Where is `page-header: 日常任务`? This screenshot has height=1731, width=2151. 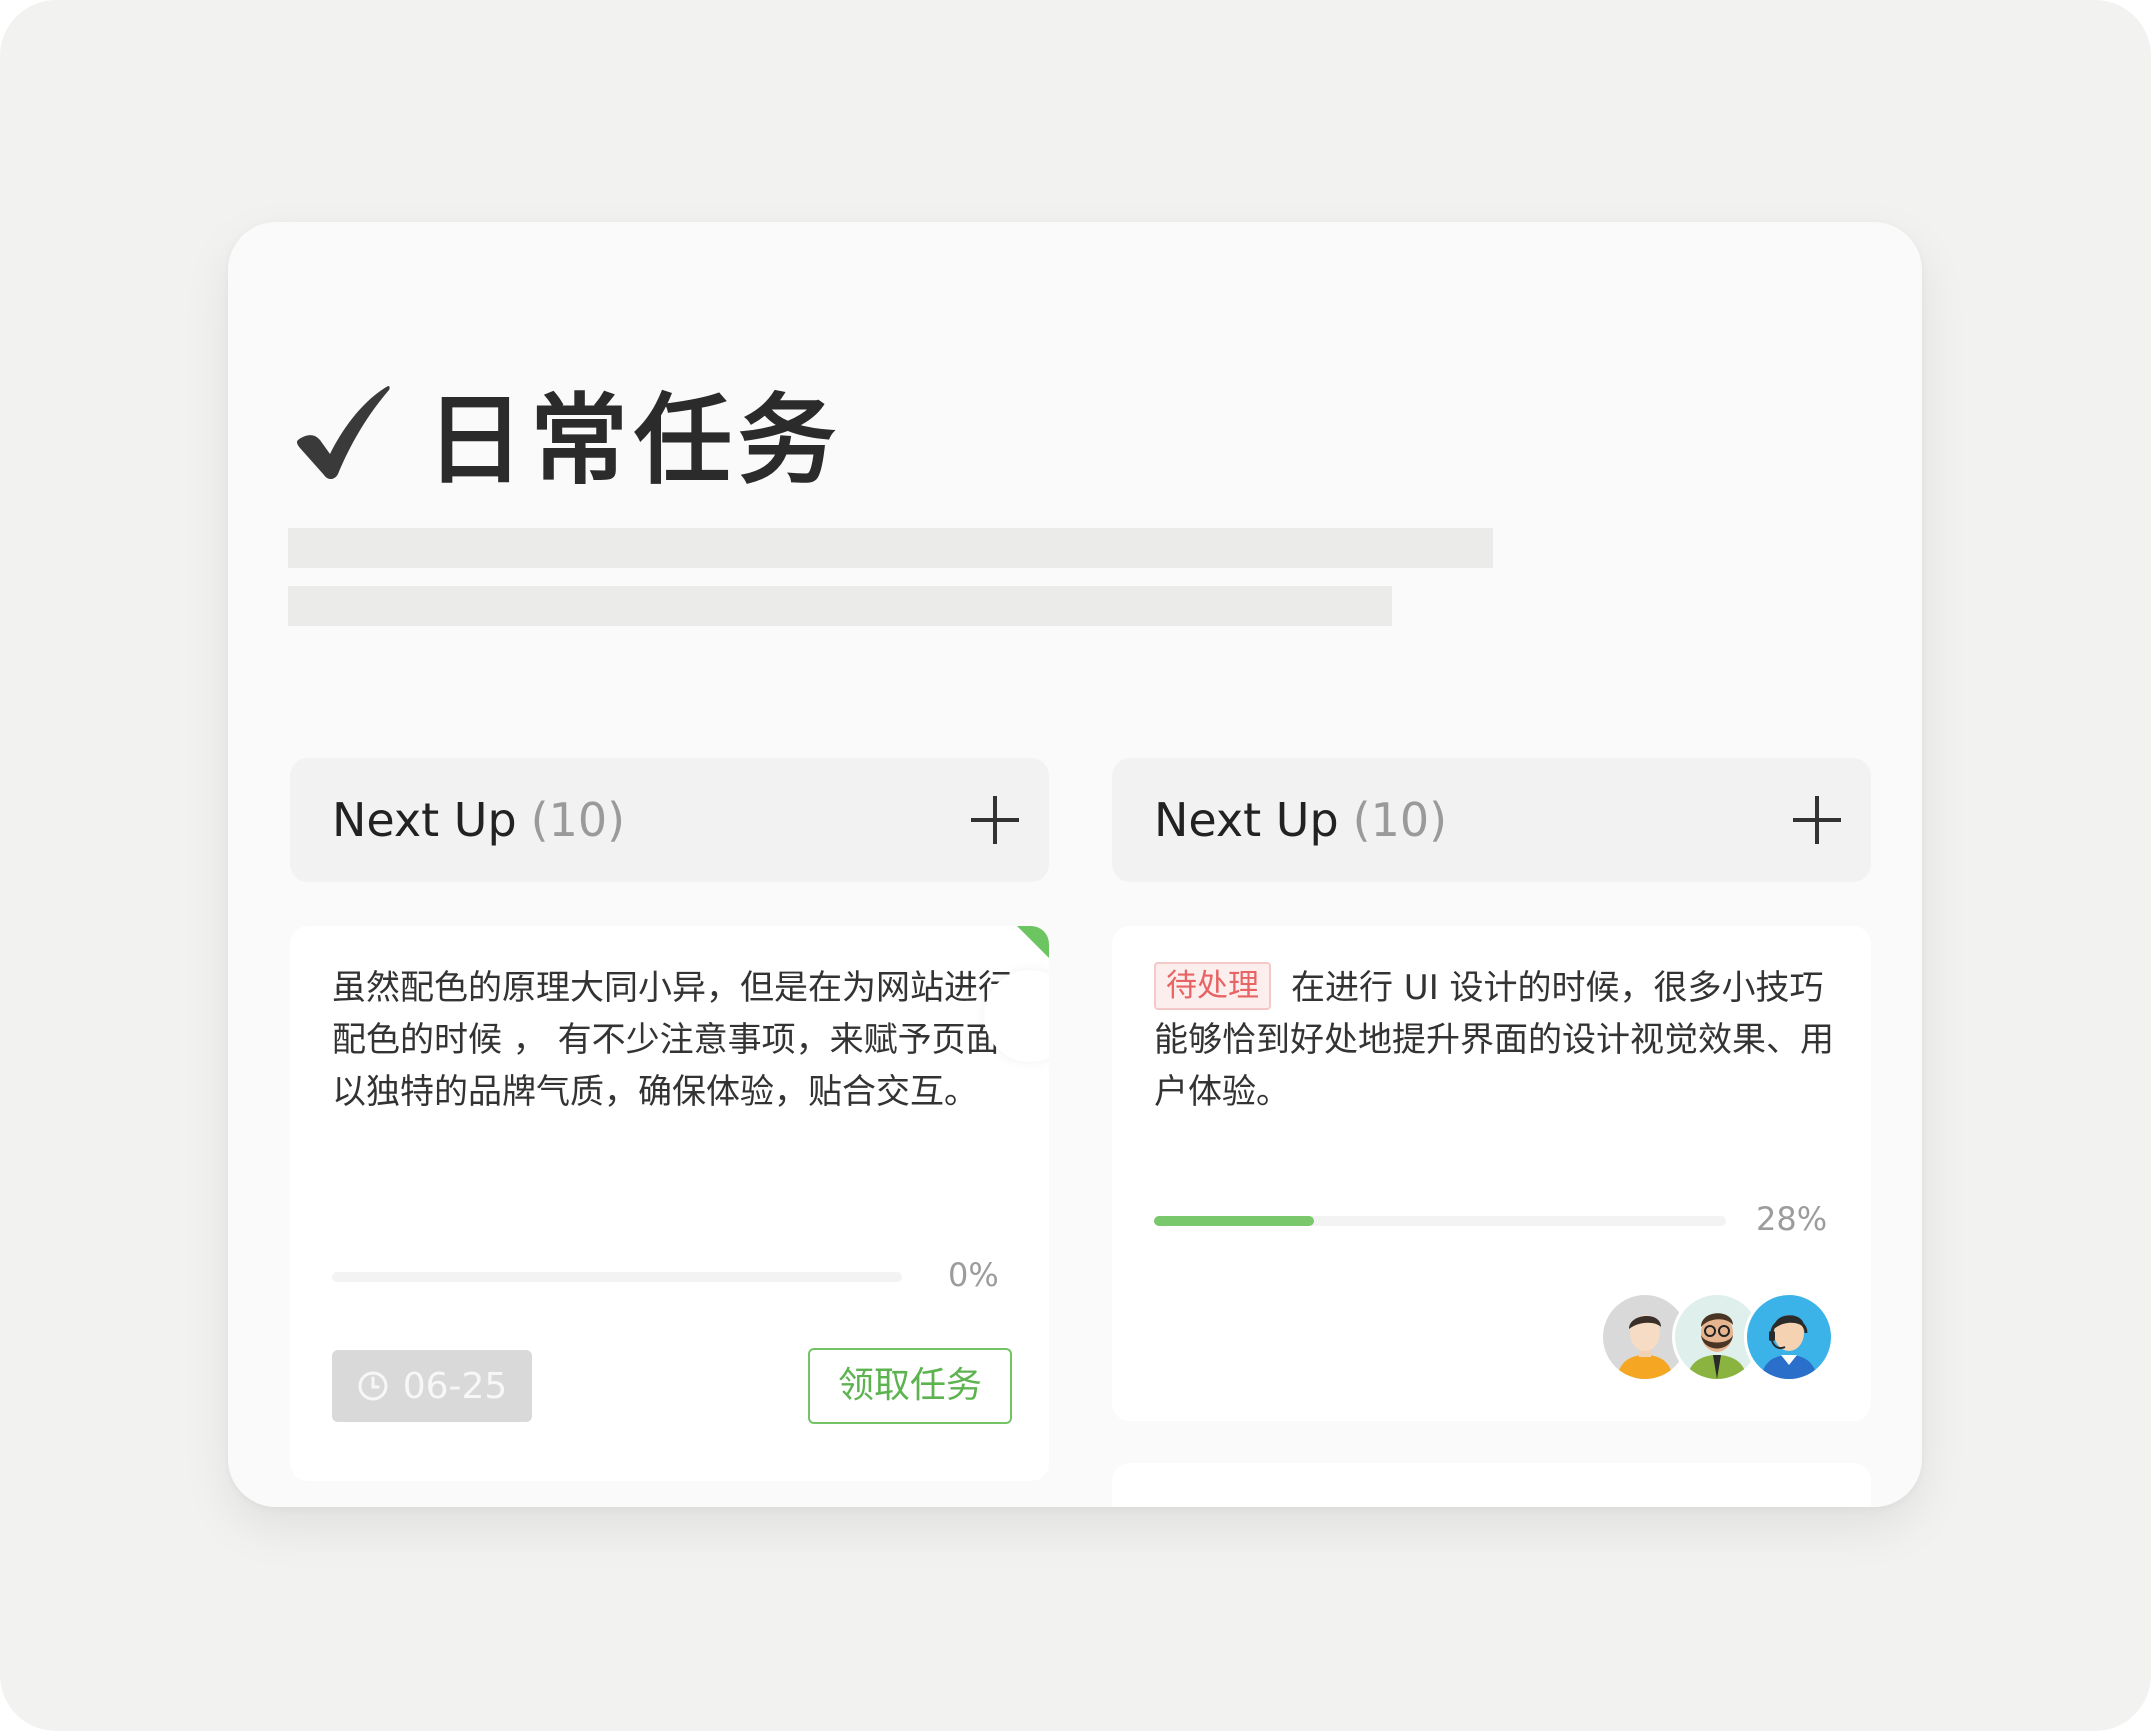 page-header: 日常任务 is located at coordinates (567, 435).